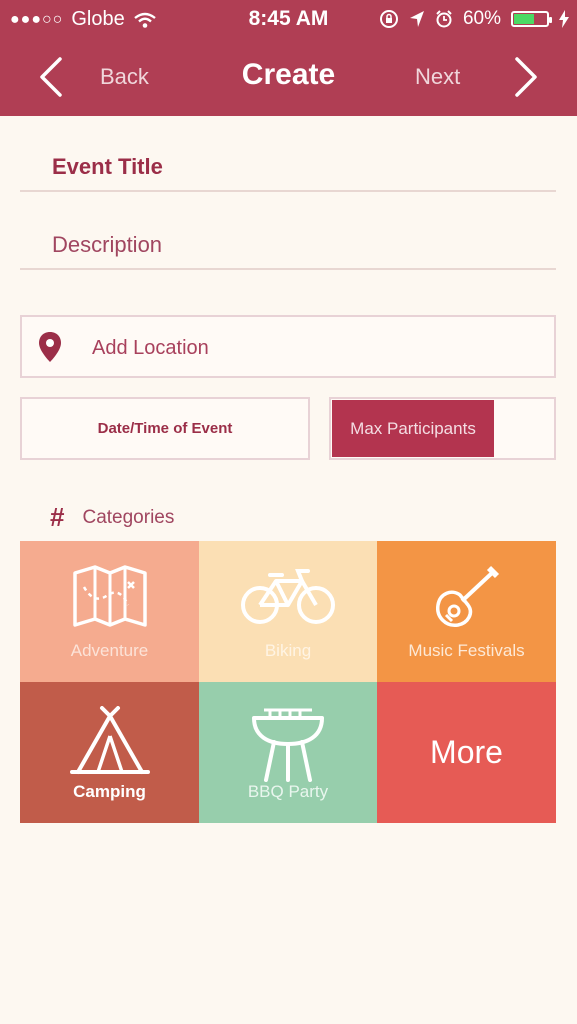 This screenshot has height=1024, width=577. I want to click on status-bar: ●●●○○ Globe 8:45 AM 60%, so click(288, 19).